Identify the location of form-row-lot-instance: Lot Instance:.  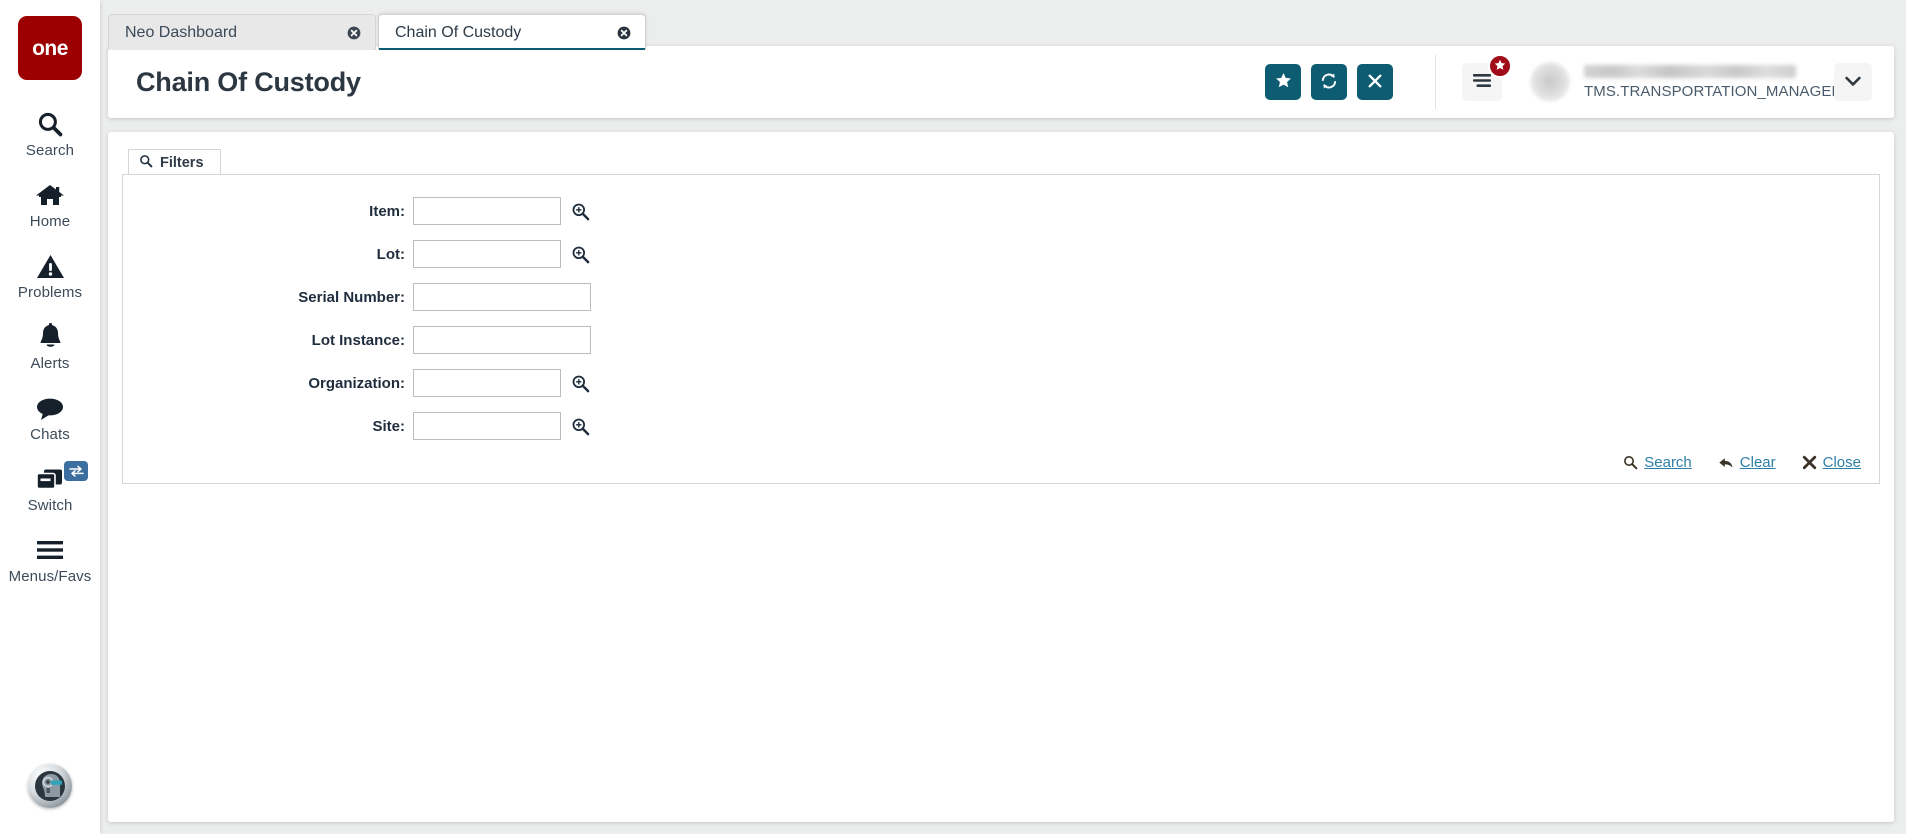
(1001, 340).